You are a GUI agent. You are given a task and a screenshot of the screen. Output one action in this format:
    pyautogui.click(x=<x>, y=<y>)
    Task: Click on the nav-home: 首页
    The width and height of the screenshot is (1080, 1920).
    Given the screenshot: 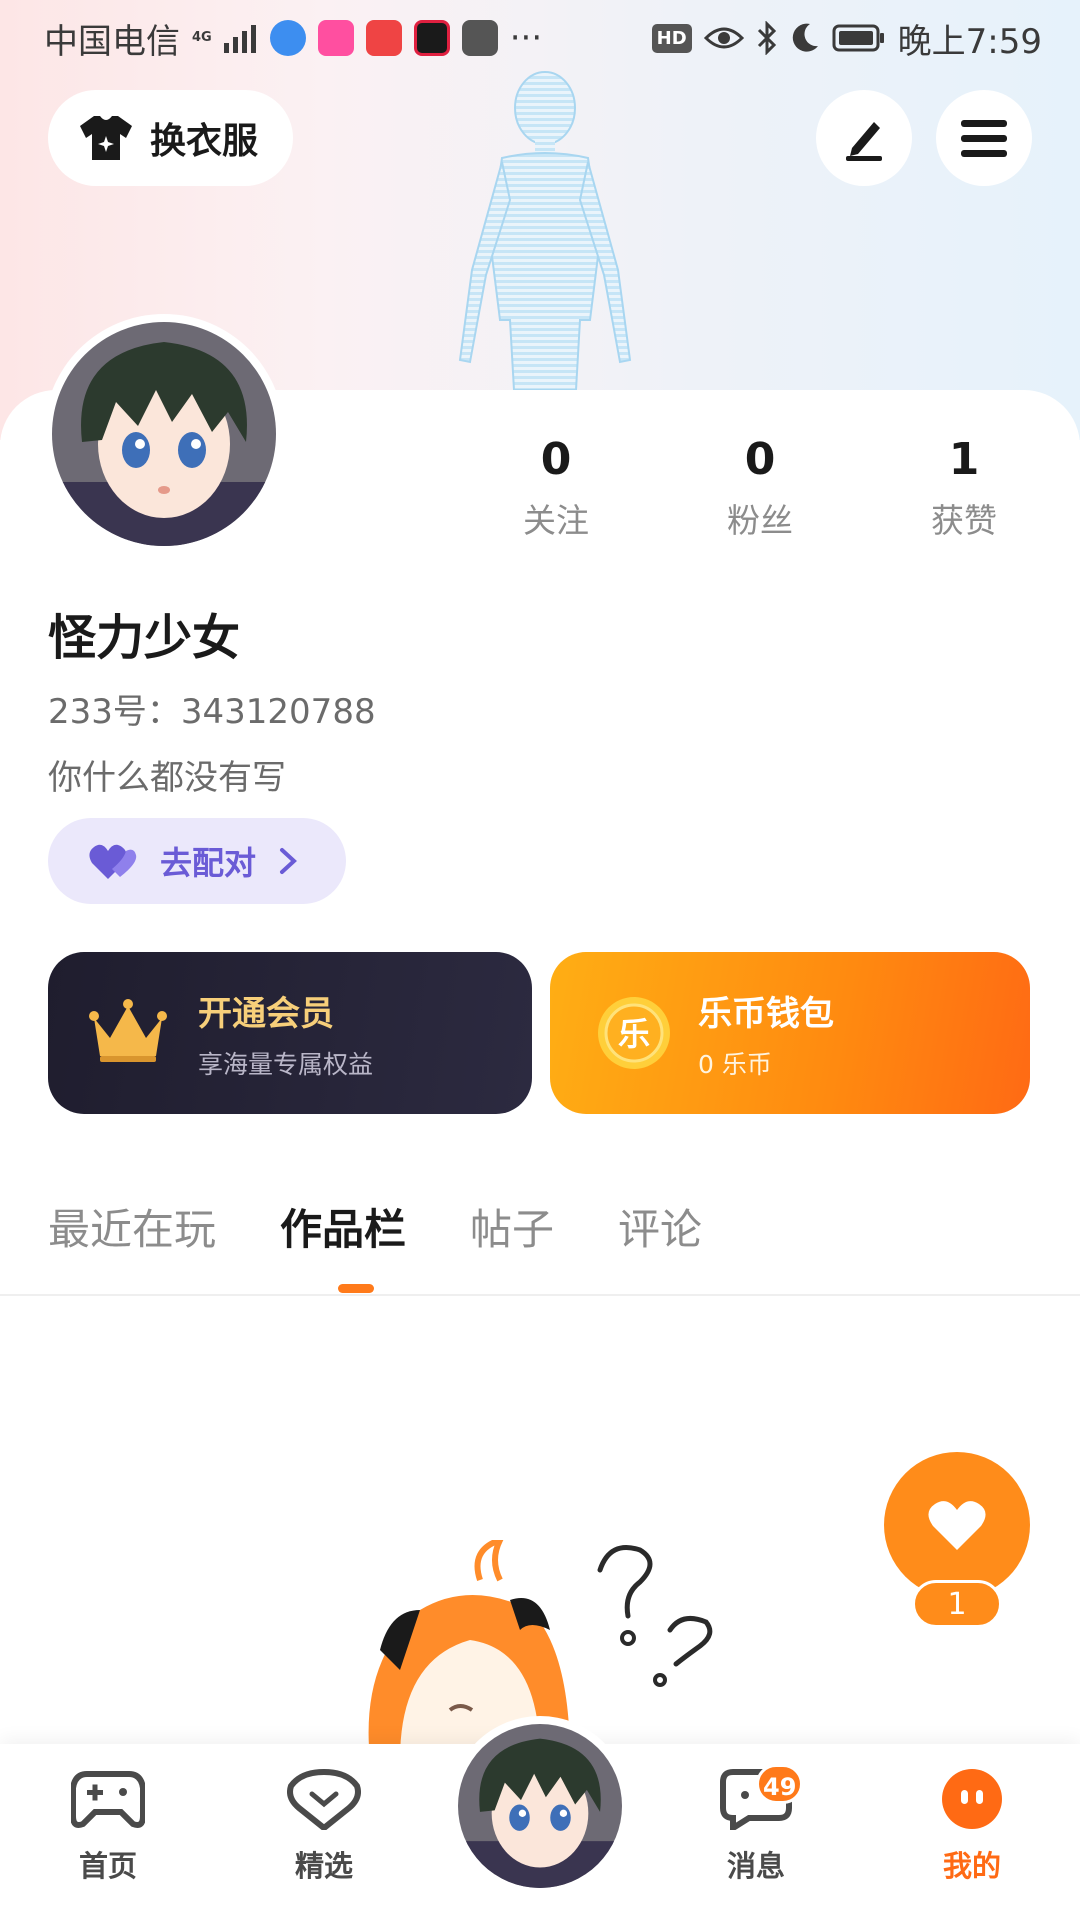 What is the action you would take?
    pyautogui.click(x=108, y=1826)
    